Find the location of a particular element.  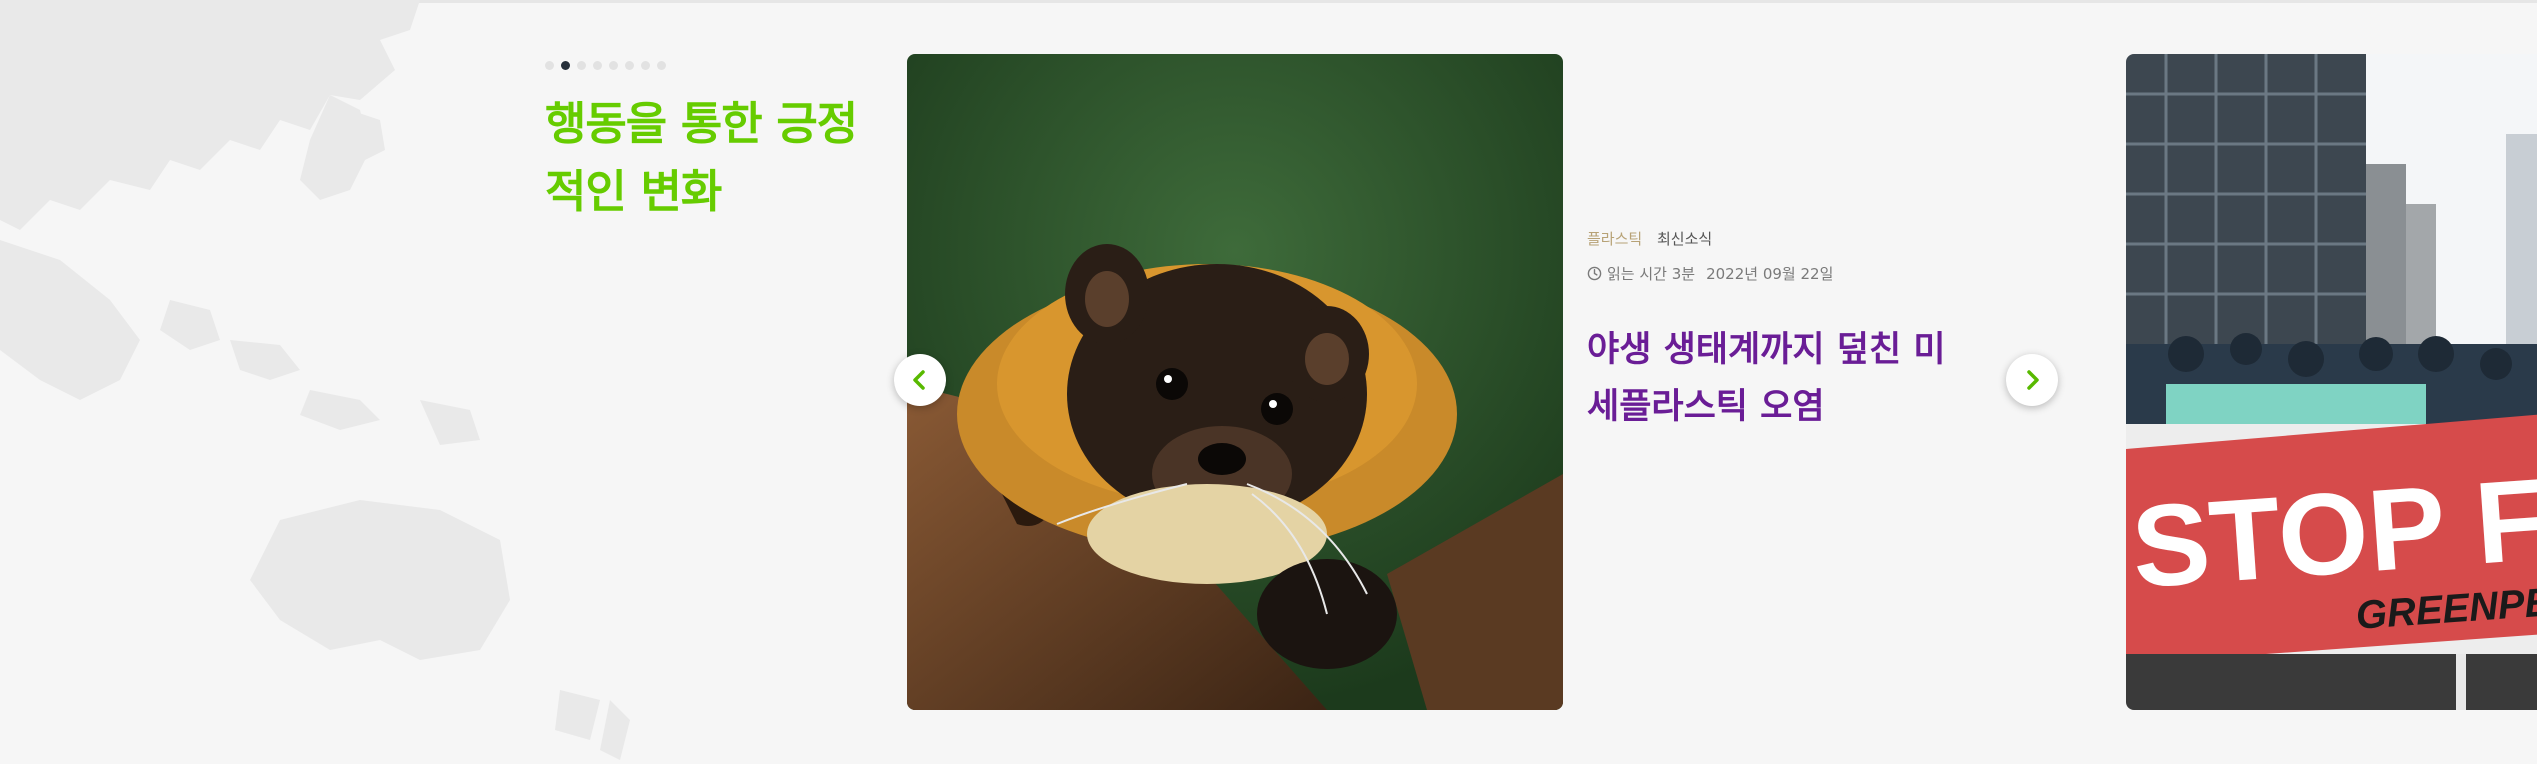

next-card-image: STOP FAIL GREENPE is located at coordinates (2331, 382).